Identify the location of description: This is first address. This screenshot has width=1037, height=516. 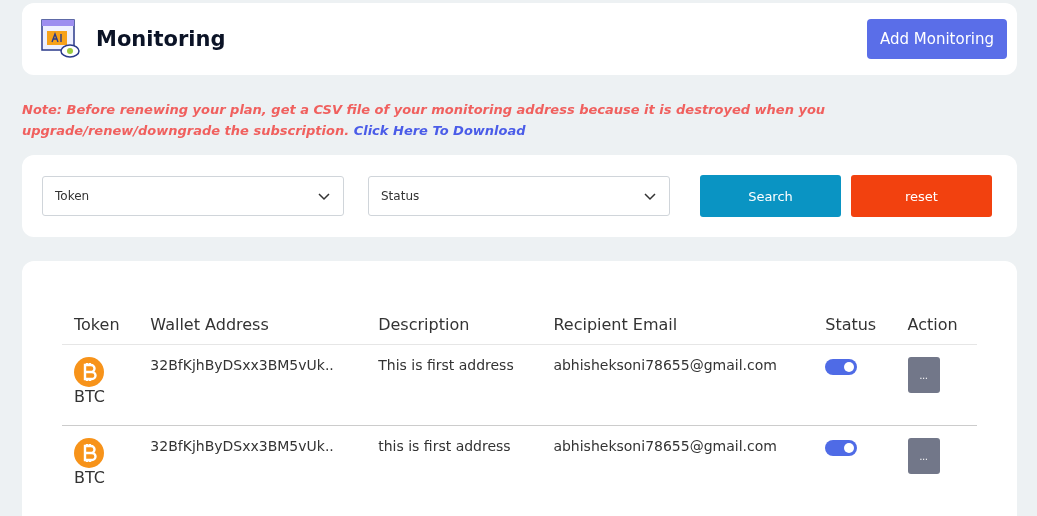
(446, 365).